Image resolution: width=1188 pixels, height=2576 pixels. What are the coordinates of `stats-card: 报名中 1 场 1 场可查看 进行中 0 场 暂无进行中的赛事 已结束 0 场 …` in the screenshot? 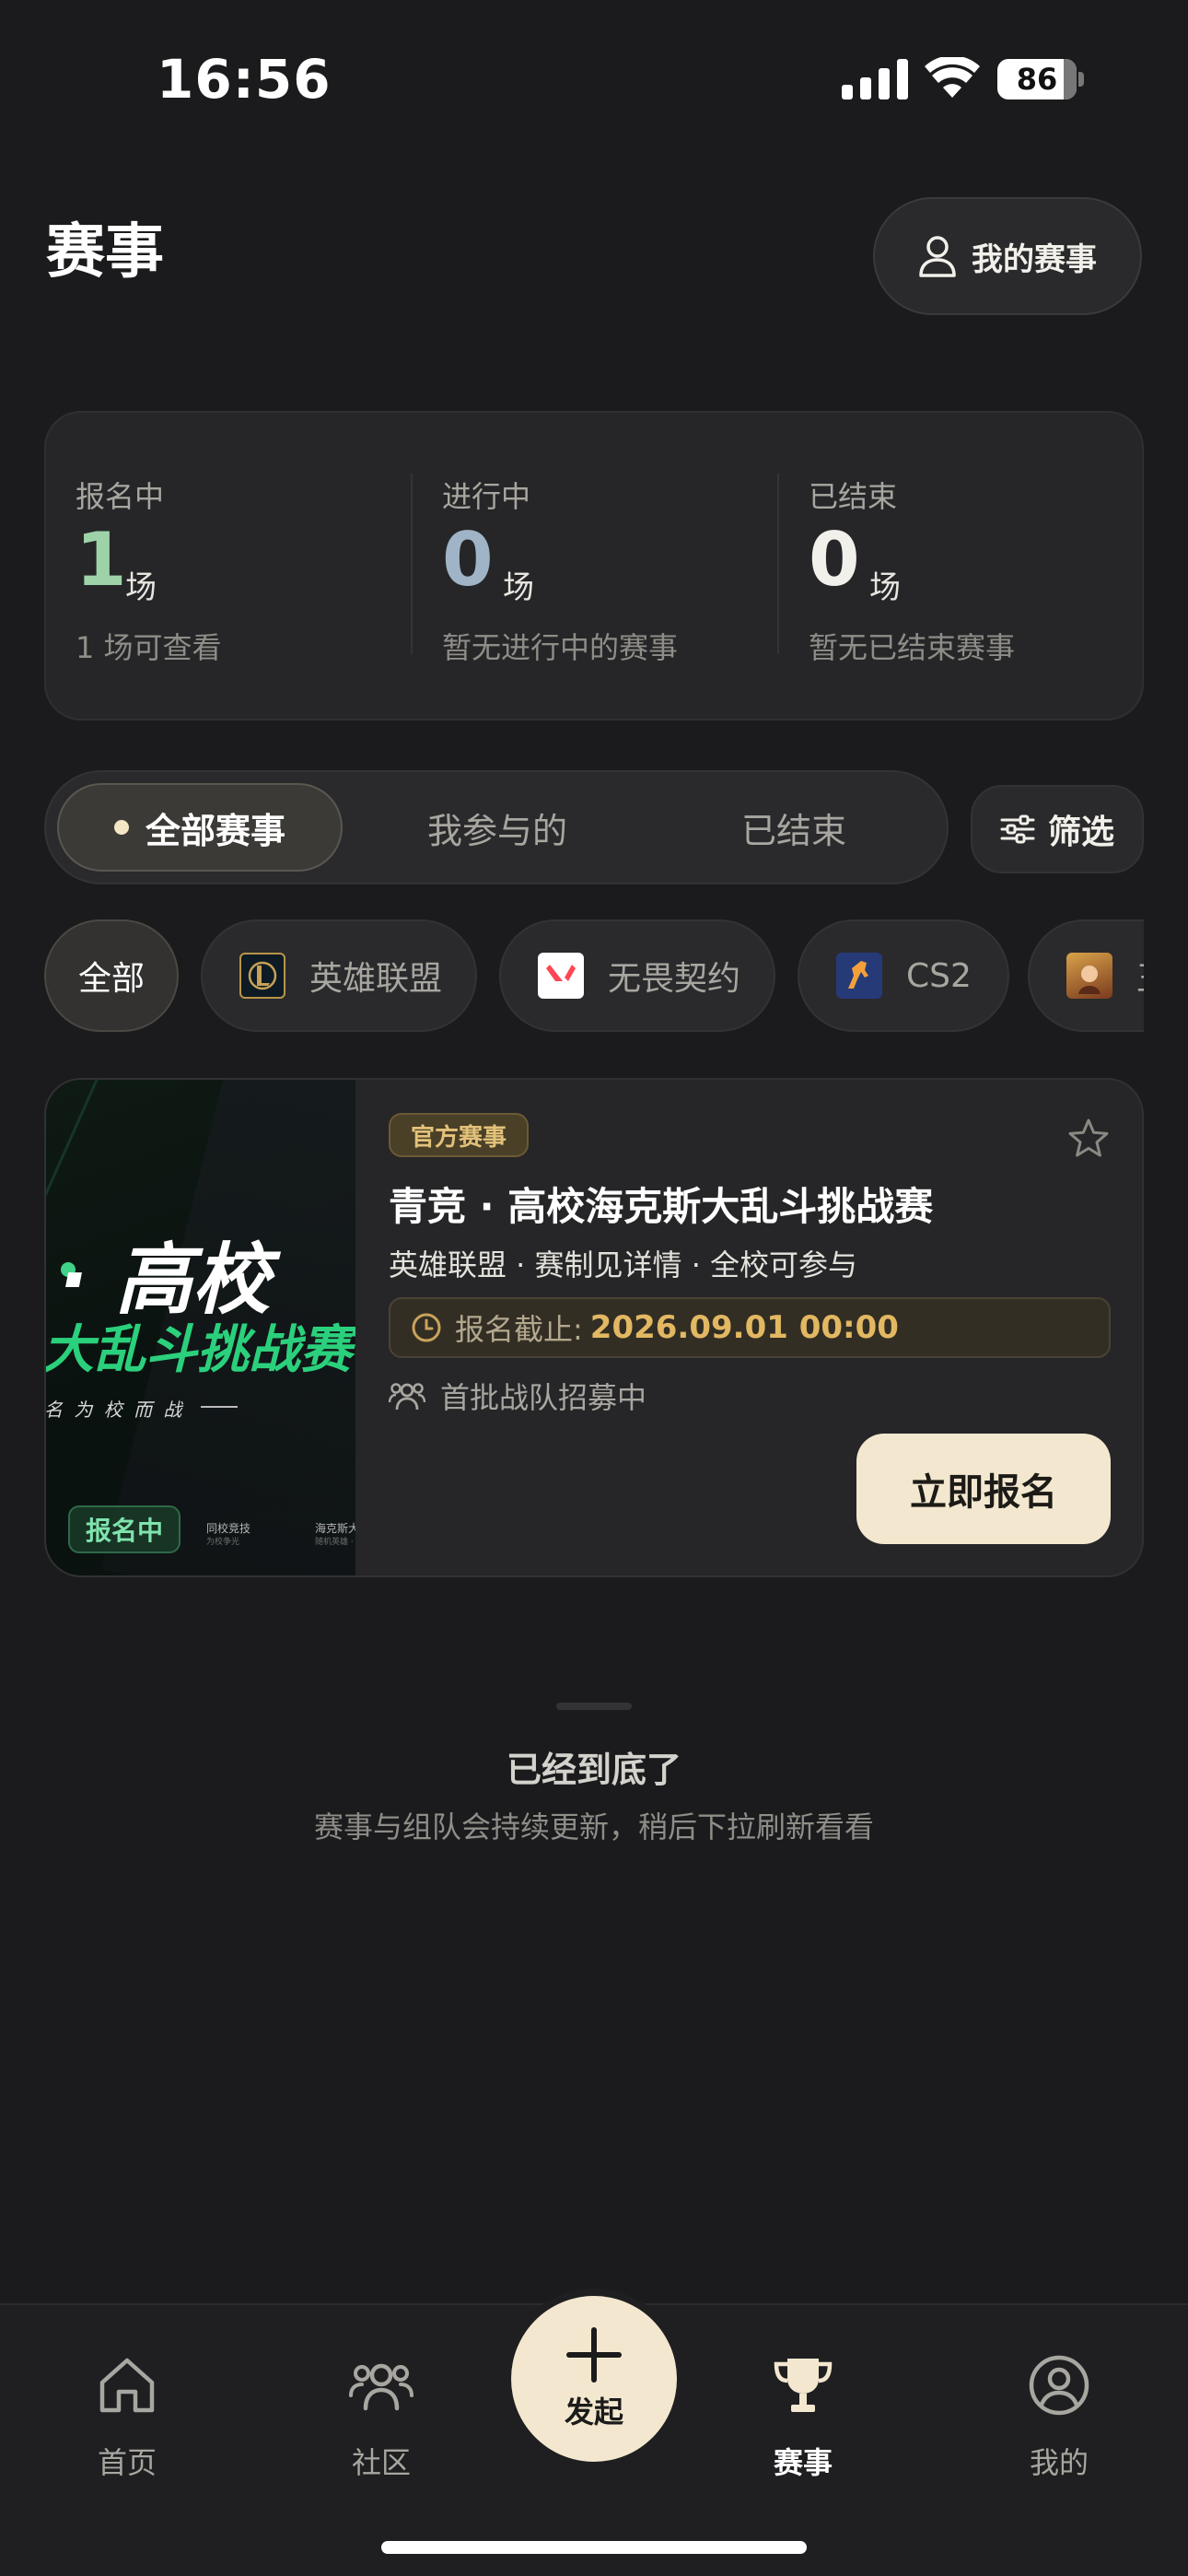 It's located at (594, 565).